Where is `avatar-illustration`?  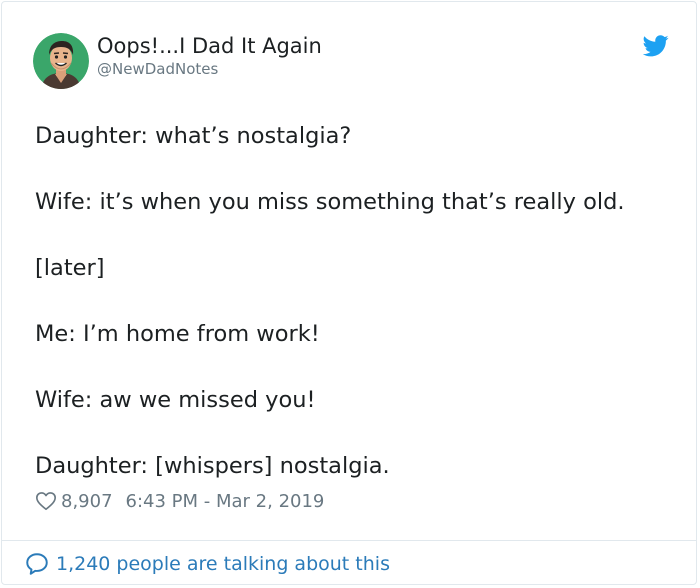
avatar-illustration is located at coordinates (61, 61).